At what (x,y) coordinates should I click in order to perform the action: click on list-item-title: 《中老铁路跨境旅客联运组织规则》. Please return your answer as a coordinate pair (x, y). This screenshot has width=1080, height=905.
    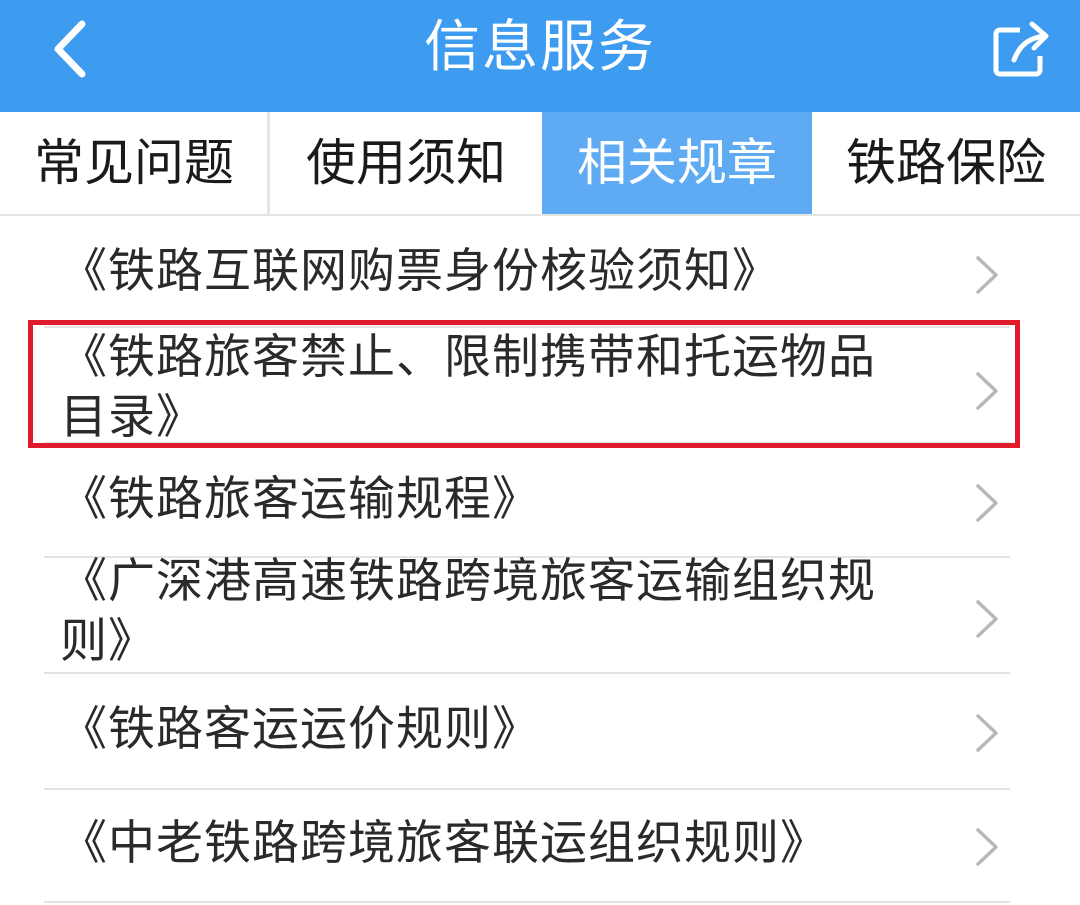
    Looking at the image, I should click on (510, 844).